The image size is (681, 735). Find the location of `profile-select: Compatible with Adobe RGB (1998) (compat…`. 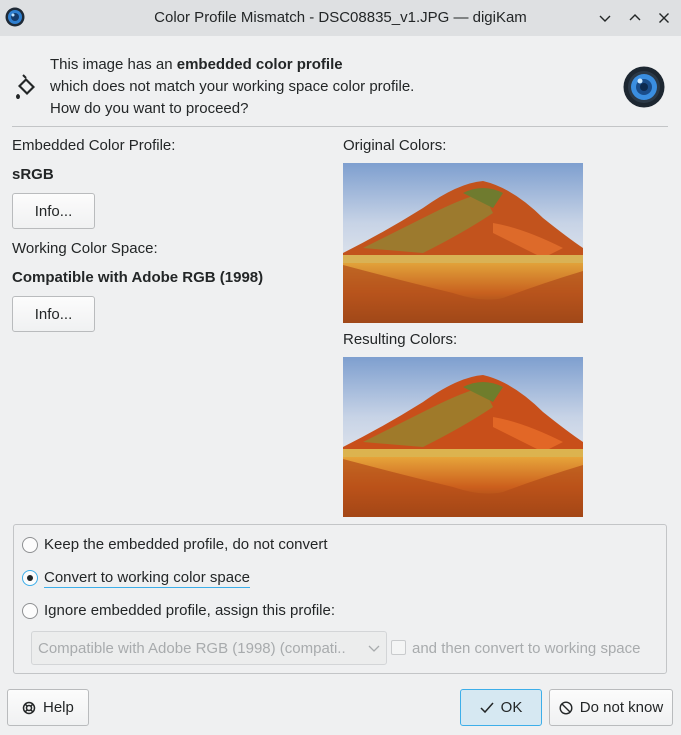

profile-select: Compatible with Adobe RGB (1998) (compat… is located at coordinates (209, 648).